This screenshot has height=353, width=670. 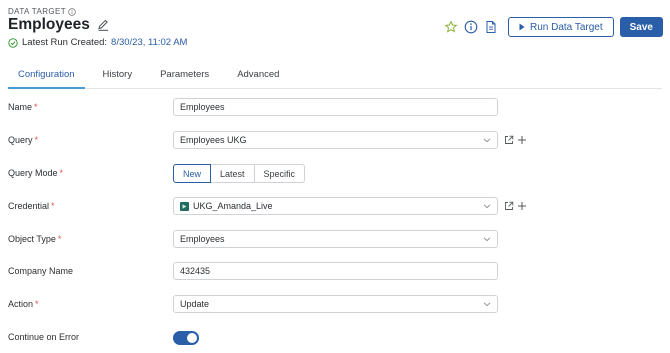 I want to click on query-actions, so click(x=515, y=140).